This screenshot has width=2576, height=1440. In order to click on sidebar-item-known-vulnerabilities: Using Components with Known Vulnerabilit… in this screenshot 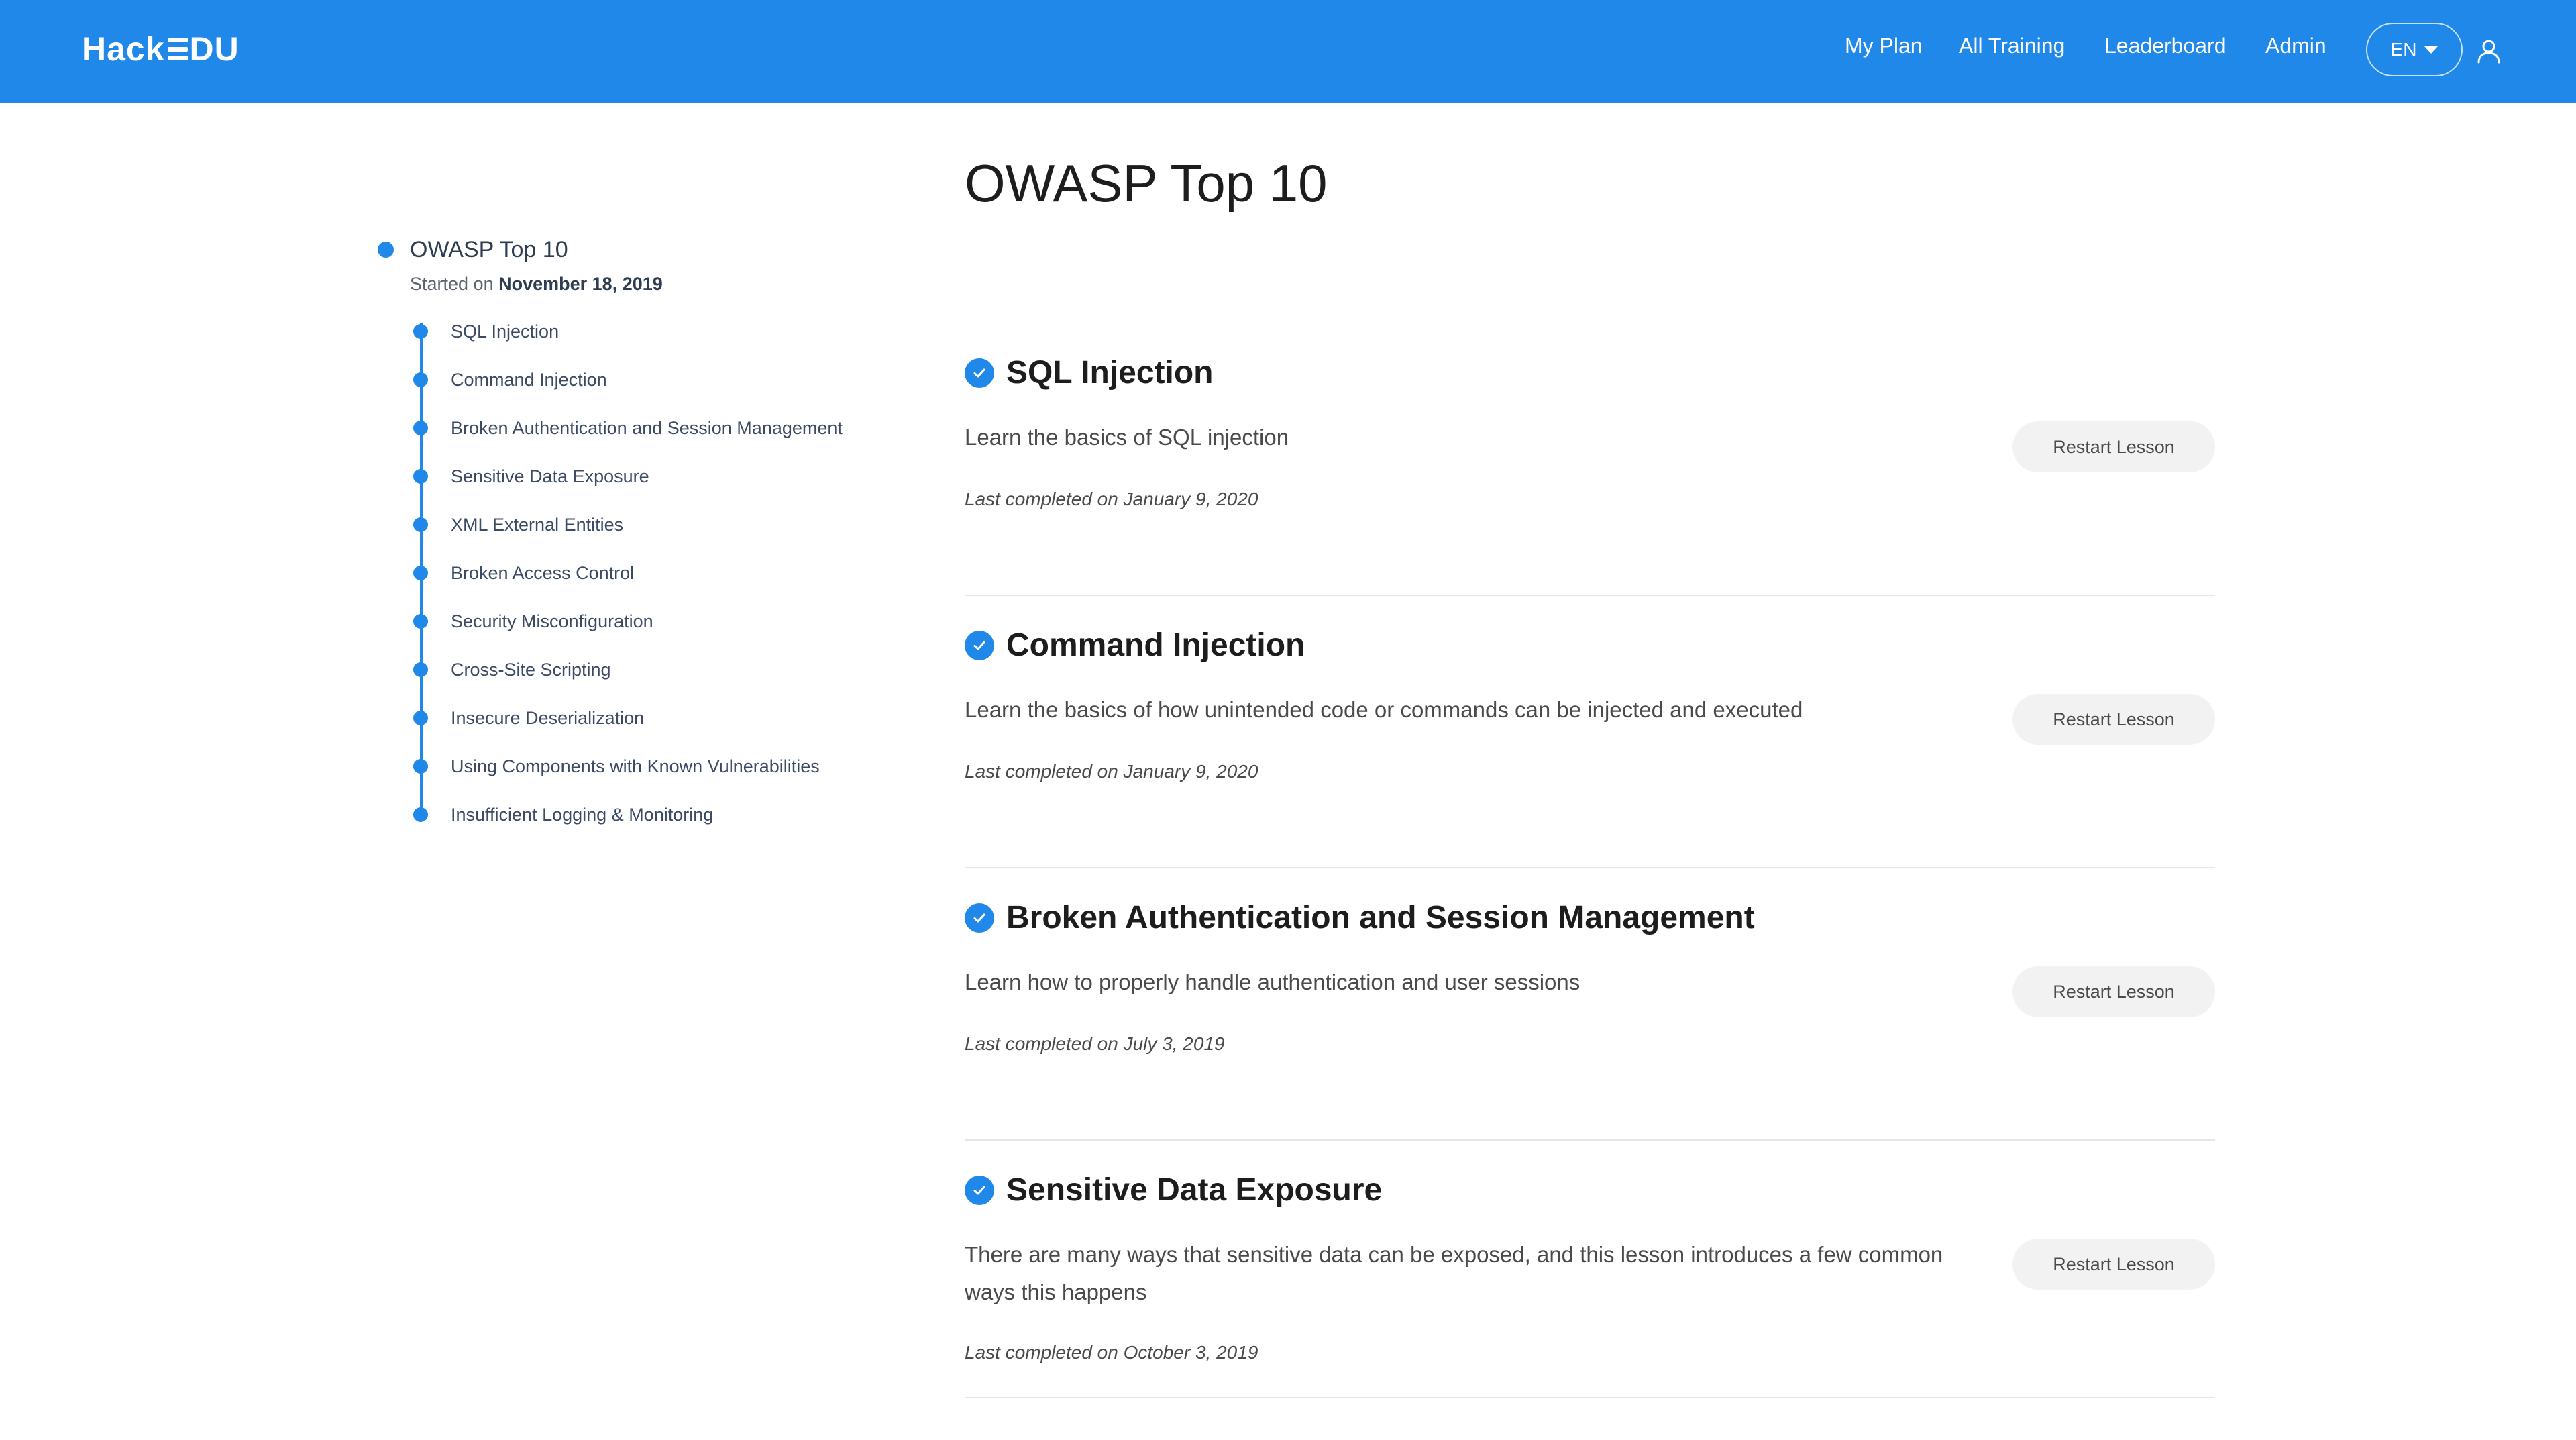, I will do `click(628, 766)`.